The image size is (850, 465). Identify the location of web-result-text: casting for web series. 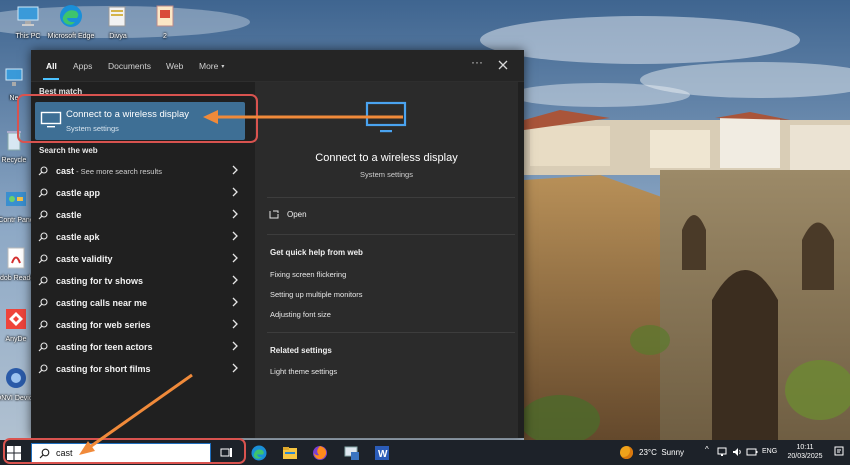
(103, 325).